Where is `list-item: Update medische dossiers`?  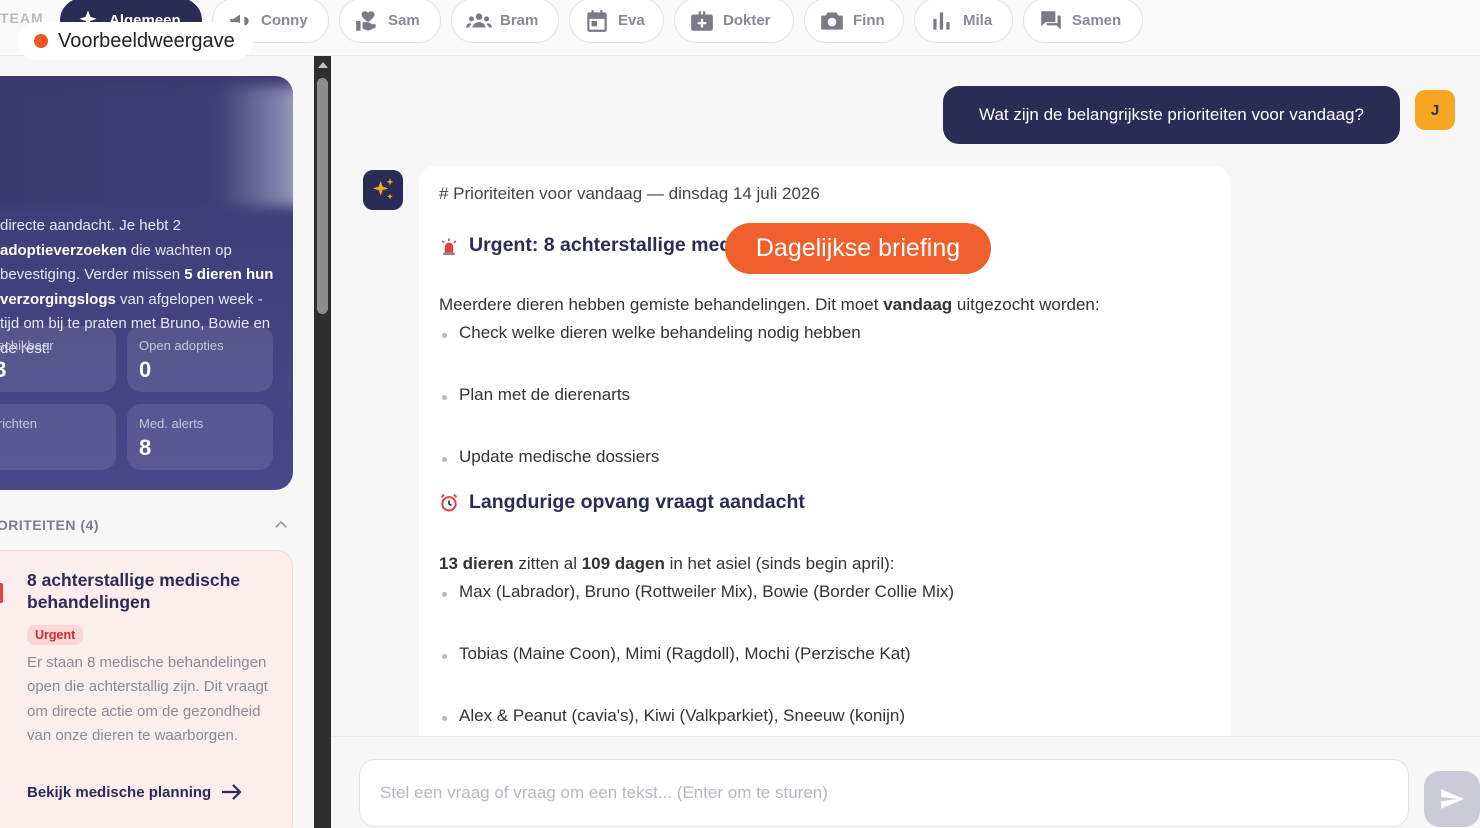 list-item: Update medische dossiers is located at coordinates (829, 467).